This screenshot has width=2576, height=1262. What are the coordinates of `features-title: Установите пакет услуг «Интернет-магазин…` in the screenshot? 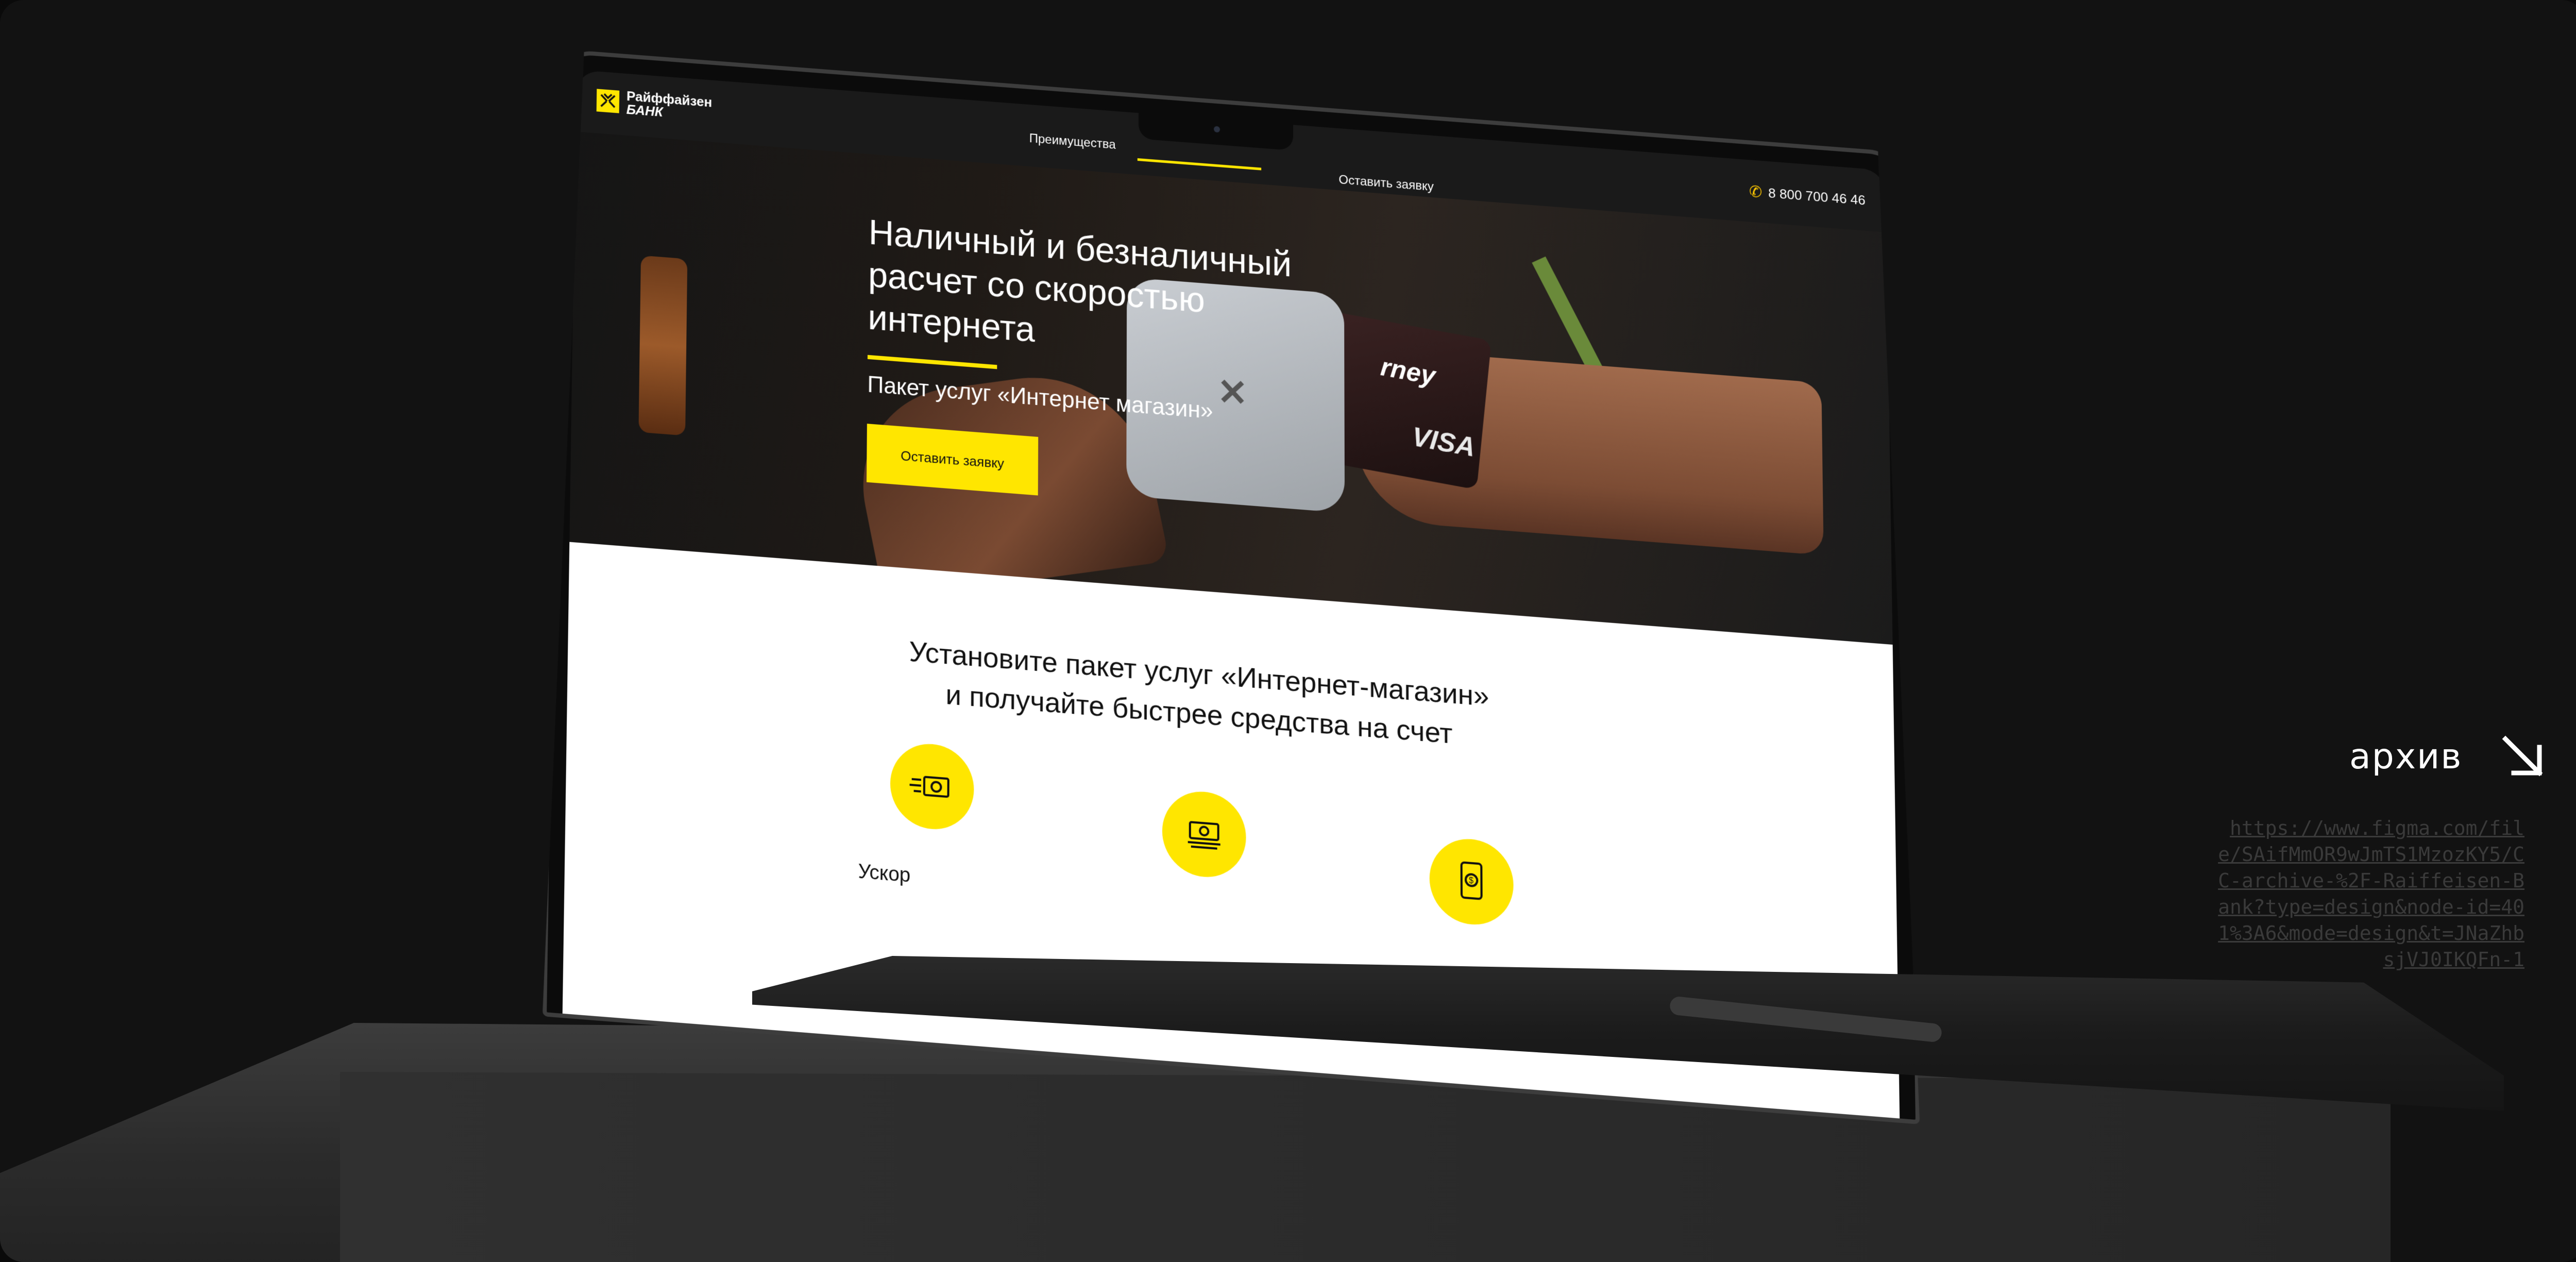 It's located at (1199, 694).